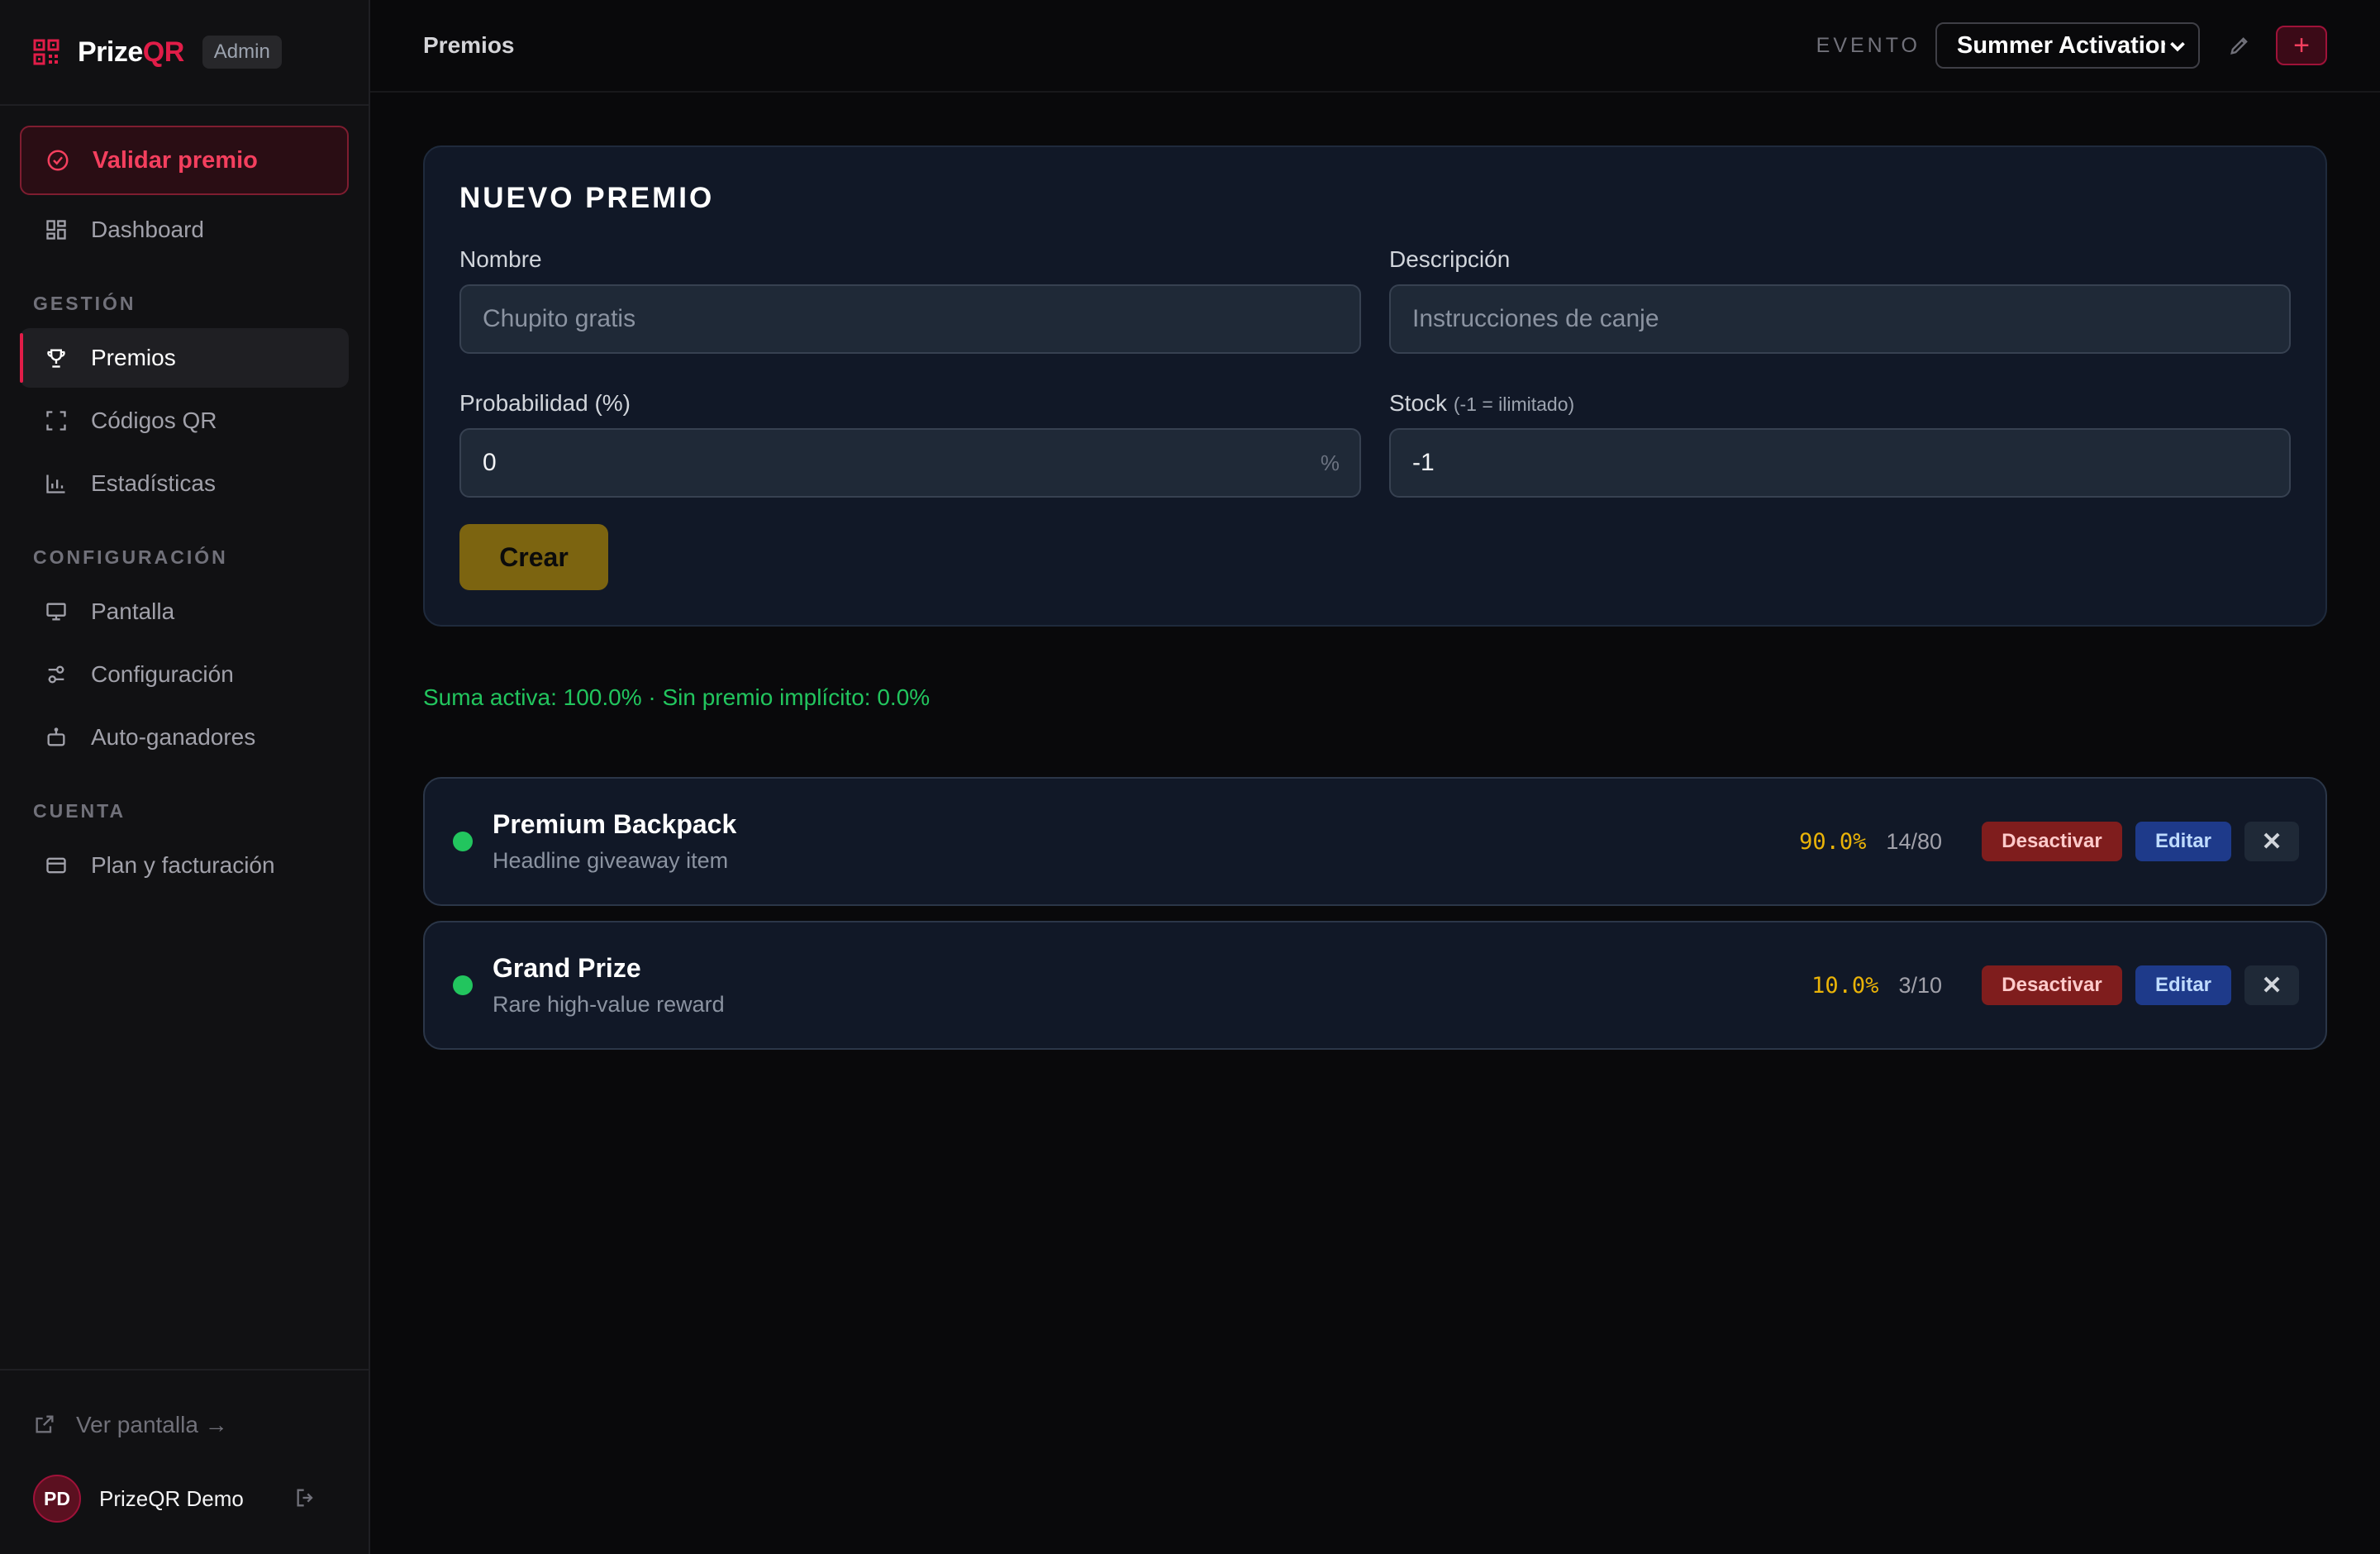 This screenshot has height=1554, width=2380. What do you see at coordinates (56, 674) in the screenshot?
I see `sliders-icon` at bounding box center [56, 674].